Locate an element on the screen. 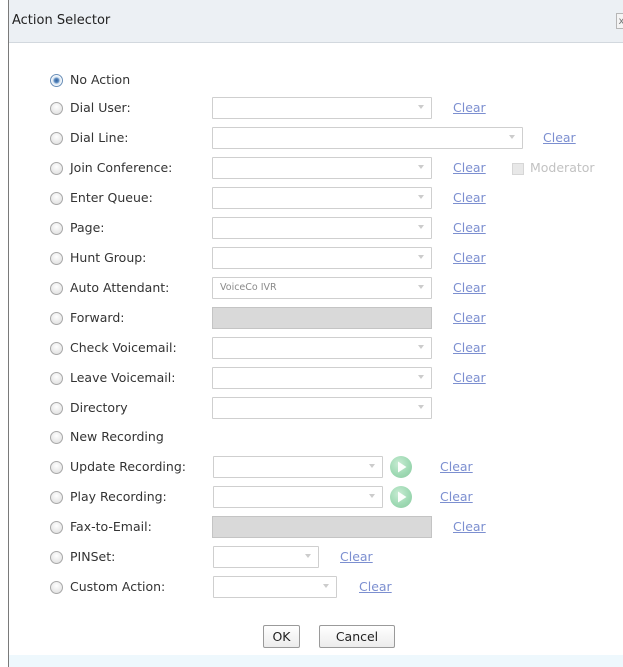 This screenshot has height=667, width=623. label-page: Page: is located at coordinates (87, 227).